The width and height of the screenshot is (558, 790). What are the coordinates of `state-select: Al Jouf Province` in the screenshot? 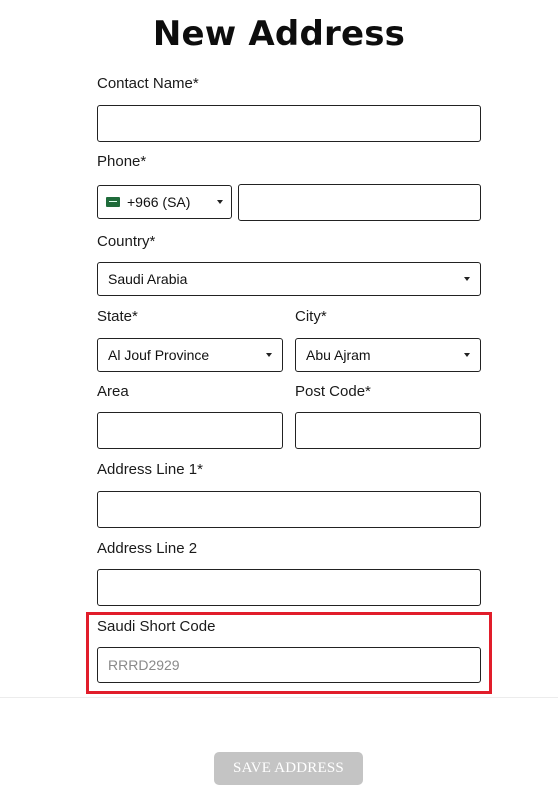 It's located at (190, 355).